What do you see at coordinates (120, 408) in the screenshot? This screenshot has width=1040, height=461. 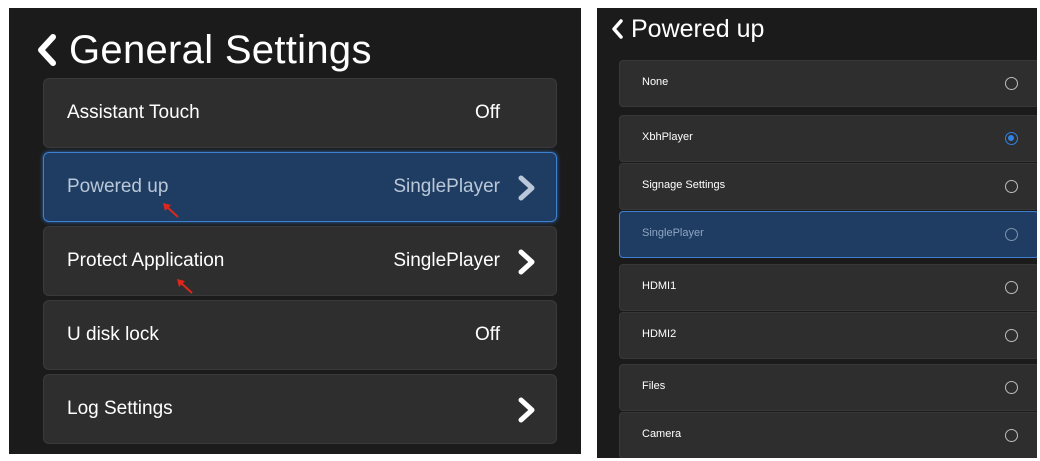 I see `setting-label: Log Settings` at bounding box center [120, 408].